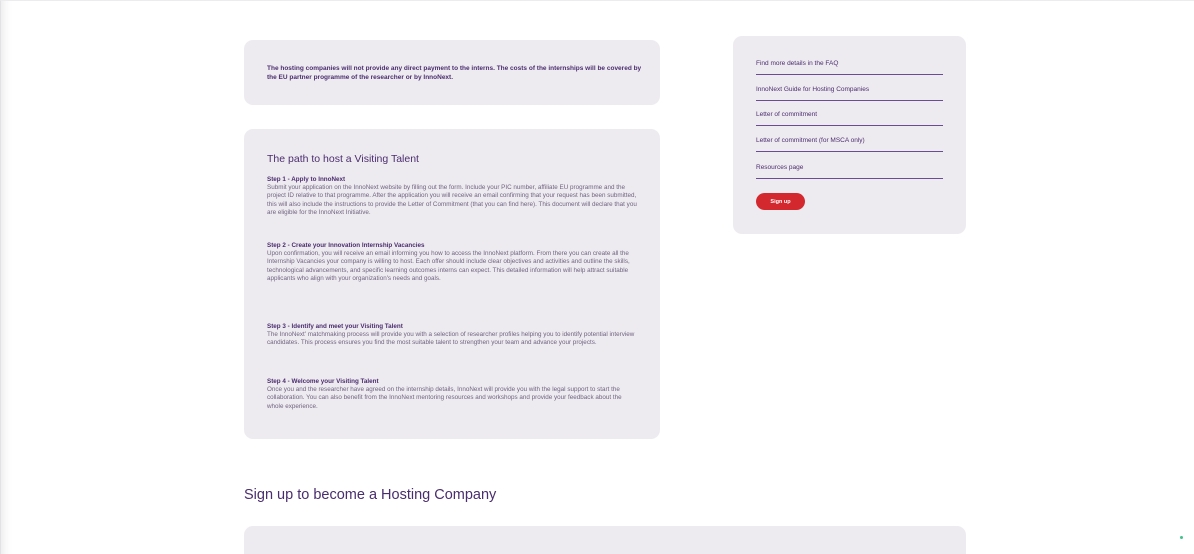  What do you see at coordinates (849, 118) in the screenshot?
I see `letter-of-commitment-link: Letter of commitment` at bounding box center [849, 118].